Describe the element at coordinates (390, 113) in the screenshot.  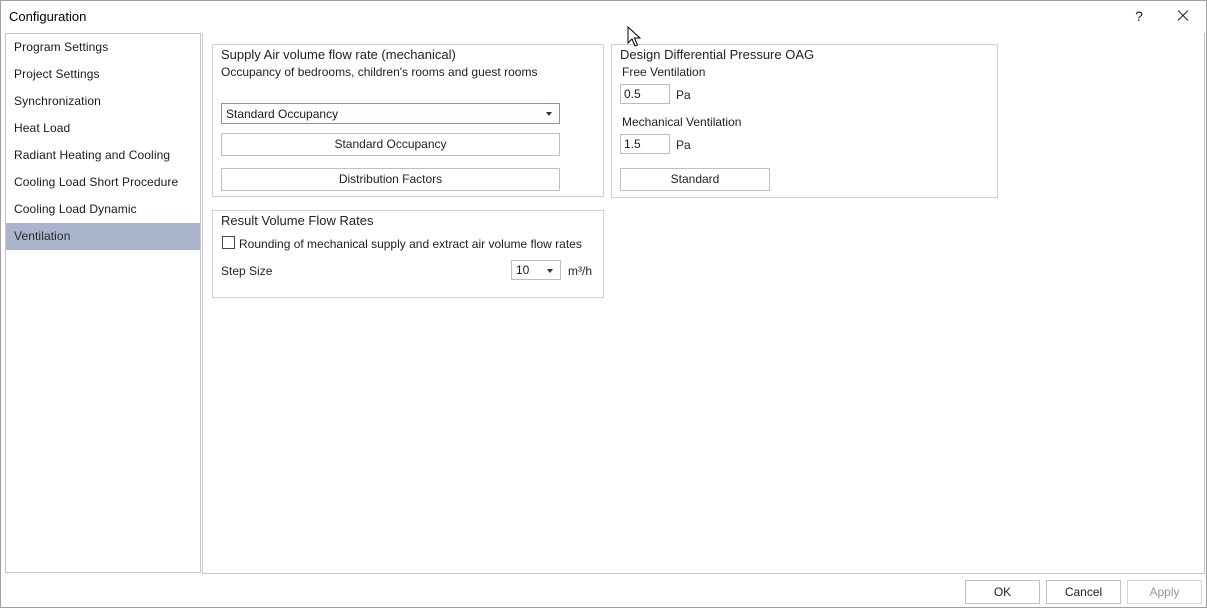
I see `occupancy-dropdown: Standard Occupancy` at that location.